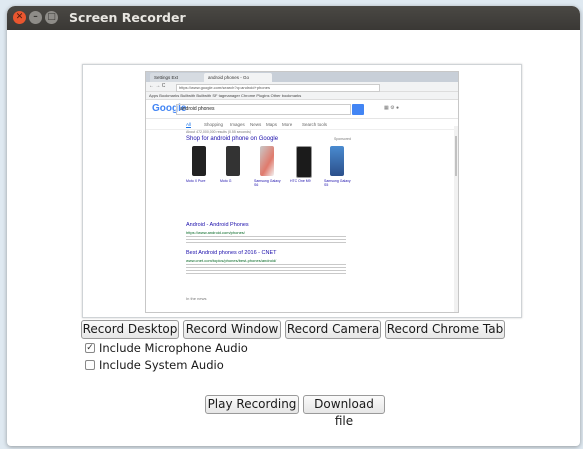  What do you see at coordinates (315, 124) in the screenshot?
I see `google-nav-item: Search tools` at bounding box center [315, 124].